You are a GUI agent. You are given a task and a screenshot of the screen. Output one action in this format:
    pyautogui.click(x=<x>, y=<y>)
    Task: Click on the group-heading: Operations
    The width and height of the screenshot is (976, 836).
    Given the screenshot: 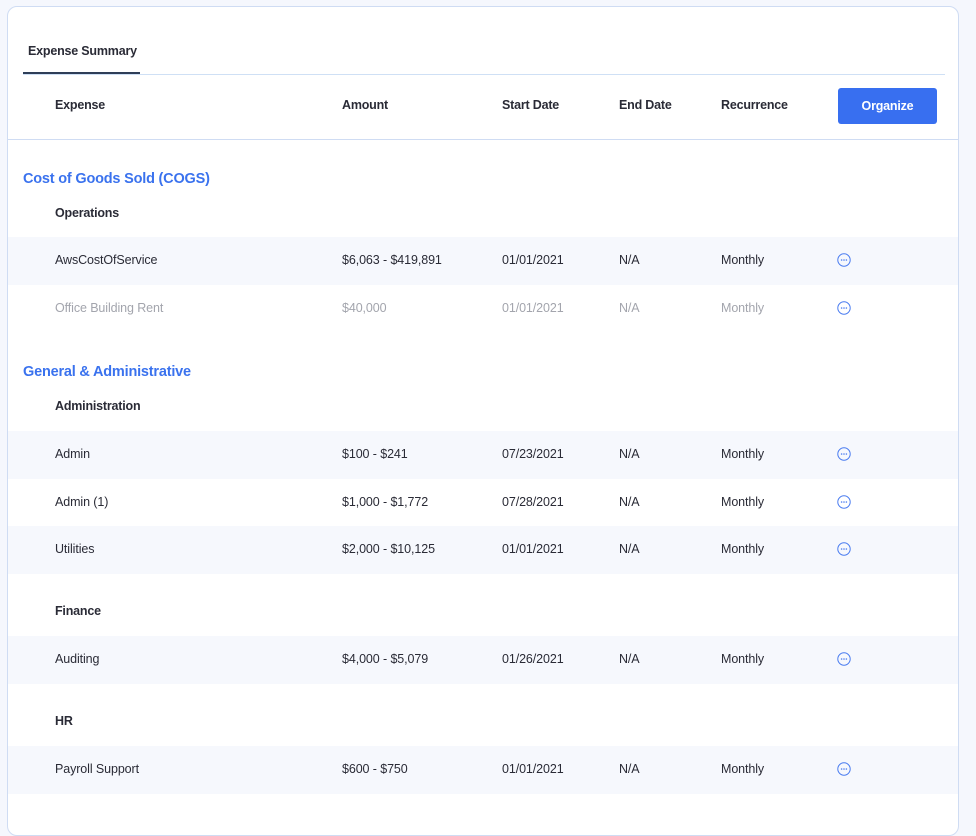 What is the action you would take?
    pyautogui.click(x=87, y=213)
    